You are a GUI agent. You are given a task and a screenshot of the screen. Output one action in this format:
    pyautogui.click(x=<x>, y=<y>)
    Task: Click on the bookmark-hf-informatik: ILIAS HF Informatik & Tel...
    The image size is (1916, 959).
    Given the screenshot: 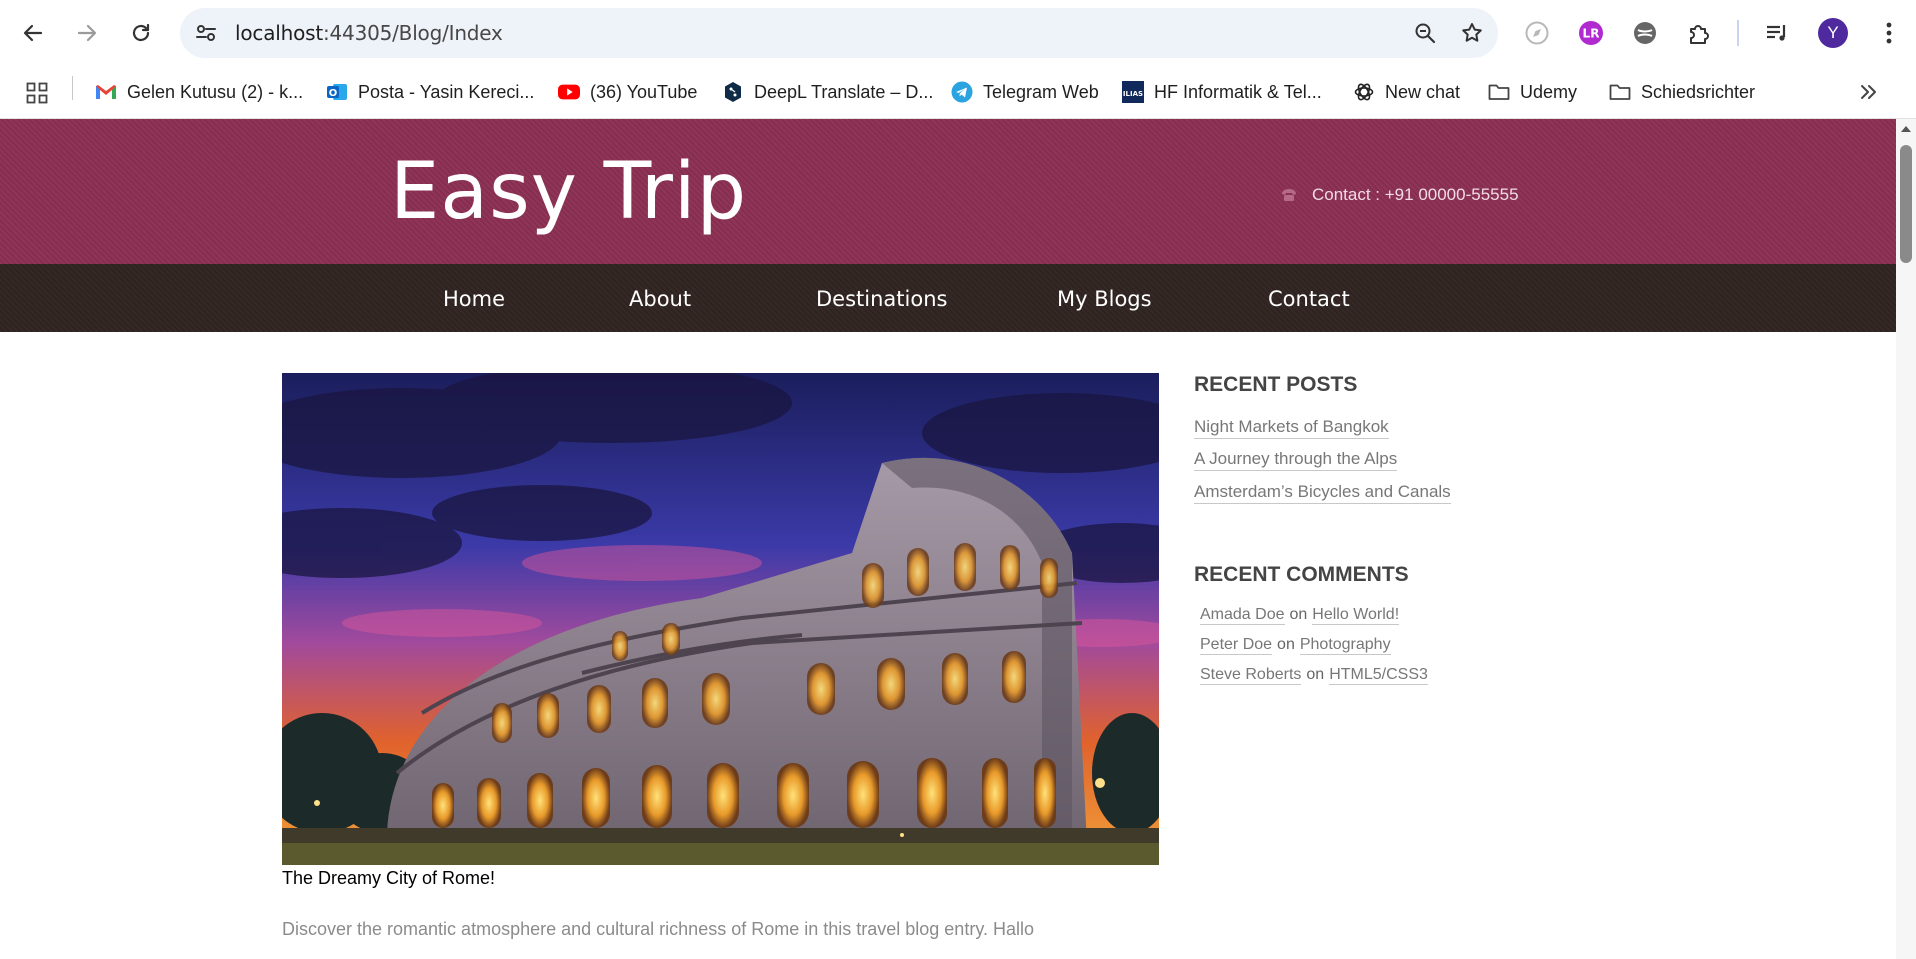 What is the action you would take?
    pyautogui.click(x=1222, y=92)
    